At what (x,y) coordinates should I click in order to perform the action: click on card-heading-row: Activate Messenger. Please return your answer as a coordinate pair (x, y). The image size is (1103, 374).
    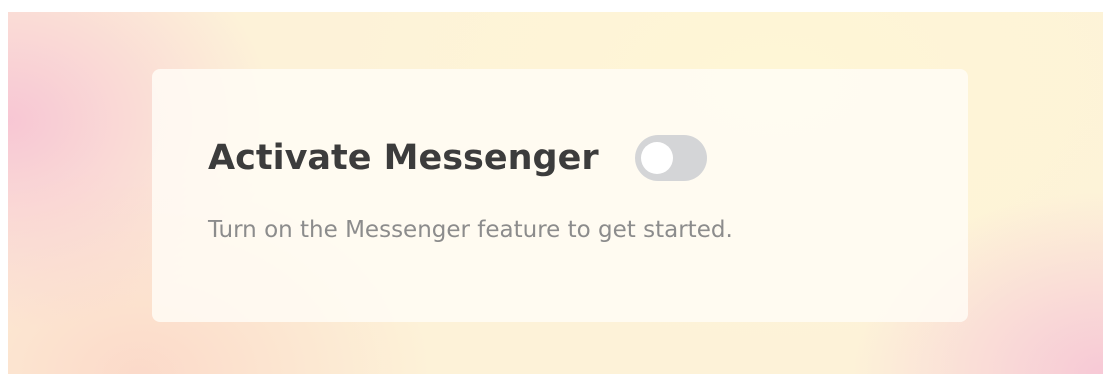
    Looking at the image, I should click on (457, 158).